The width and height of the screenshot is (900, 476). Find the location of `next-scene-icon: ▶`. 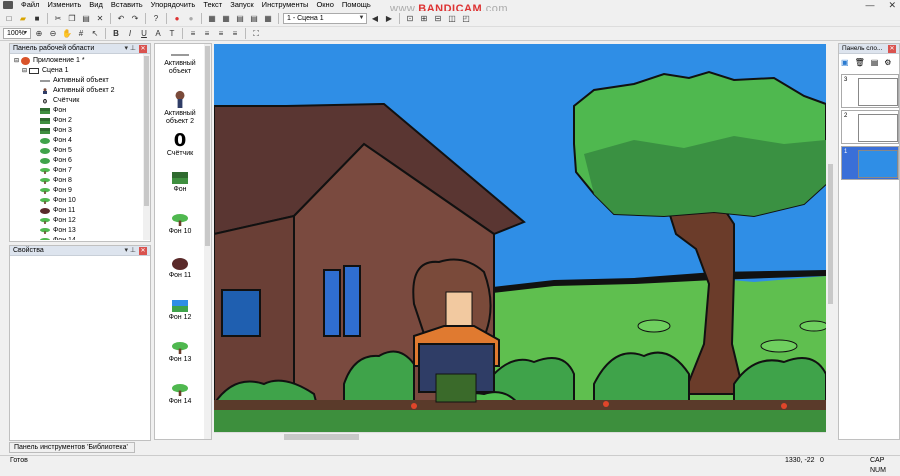

next-scene-icon: ▶ is located at coordinates (389, 19).